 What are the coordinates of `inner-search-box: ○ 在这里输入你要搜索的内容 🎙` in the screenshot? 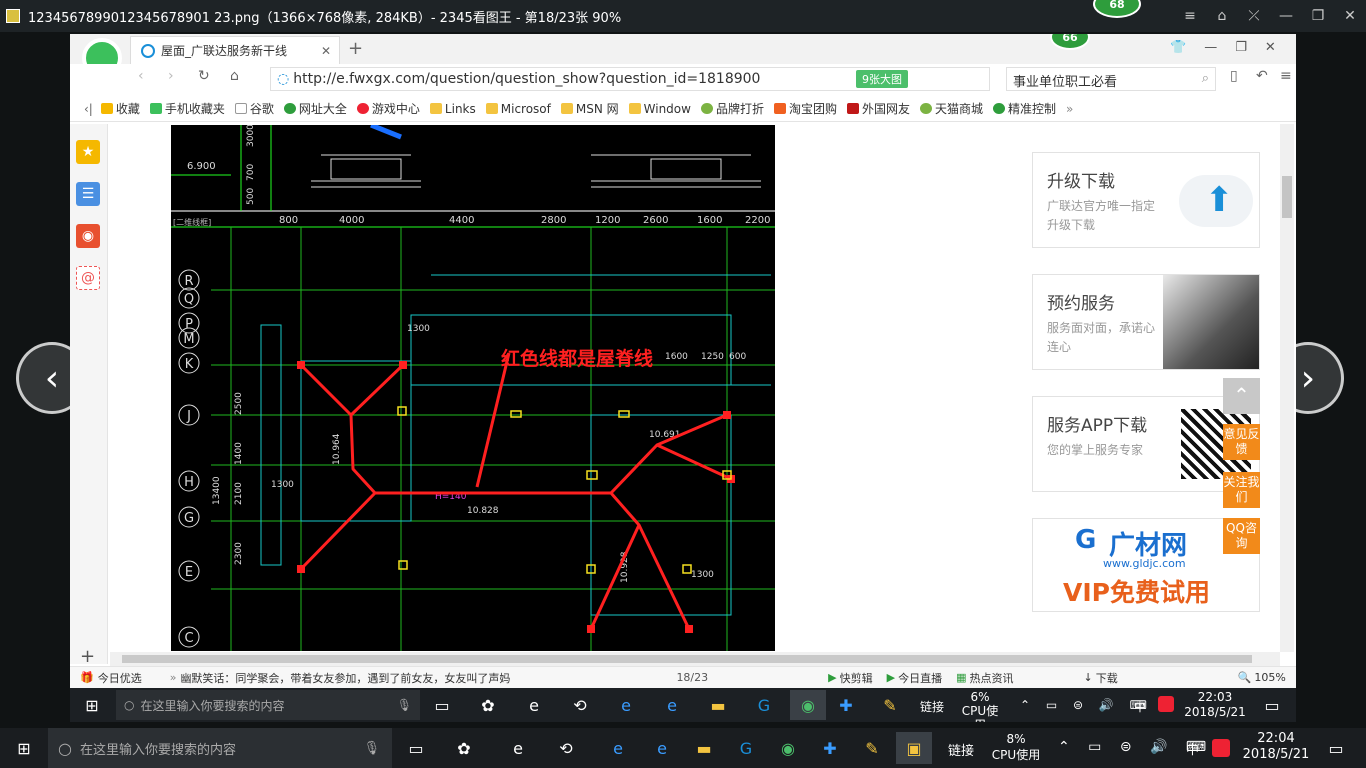 It's located at (268, 705).